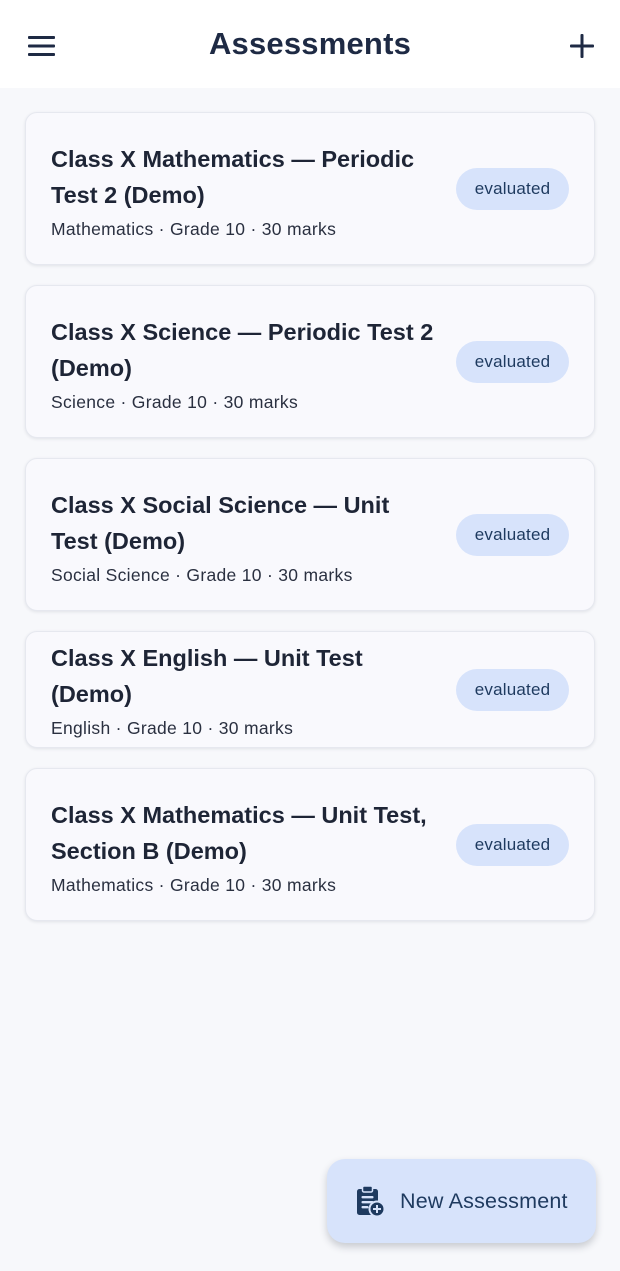 The image size is (620, 1271). I want to click on new-assessment-button: New Assessment, so click(461, 1201).